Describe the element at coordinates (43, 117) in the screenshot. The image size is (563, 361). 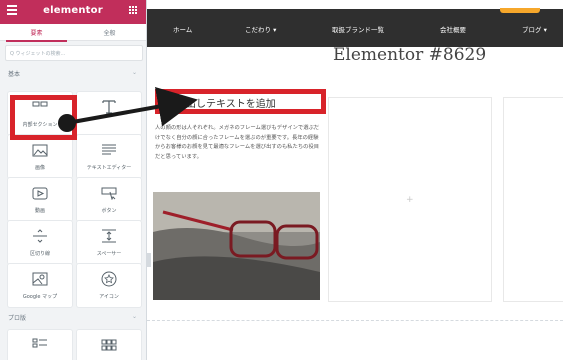
I see `highlight-box-inner-section` at that location.